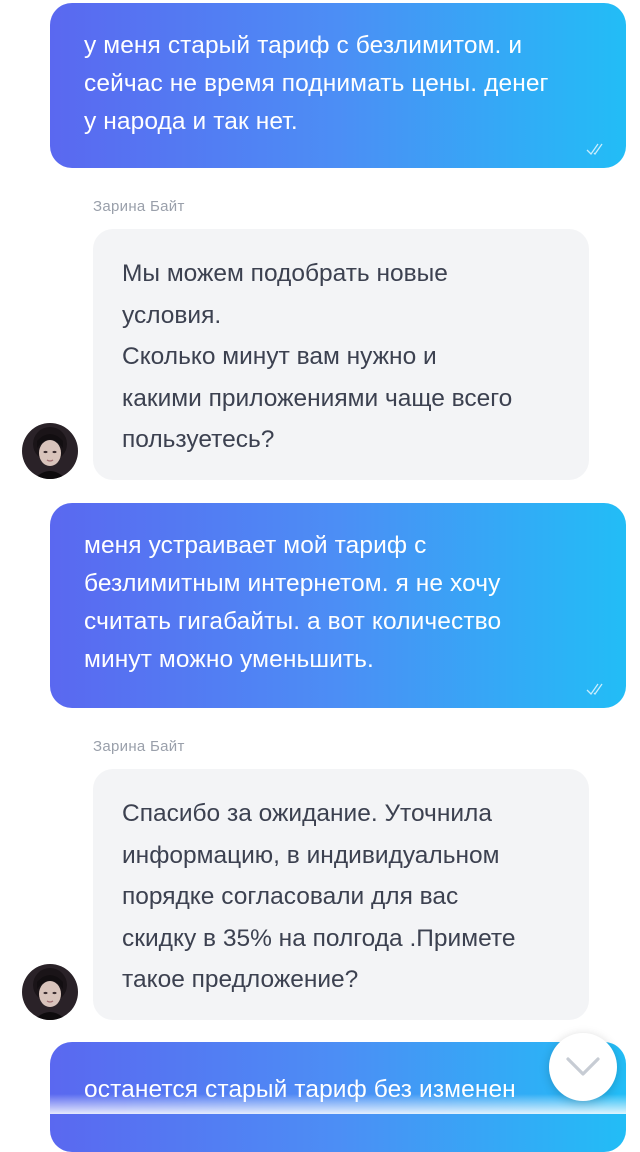 This screenshot has height=1152, width=640. Describe the element at coordinates (300, 1089) in the screenshot. I see `message-text: останется старый тариф без изменен` at that location.